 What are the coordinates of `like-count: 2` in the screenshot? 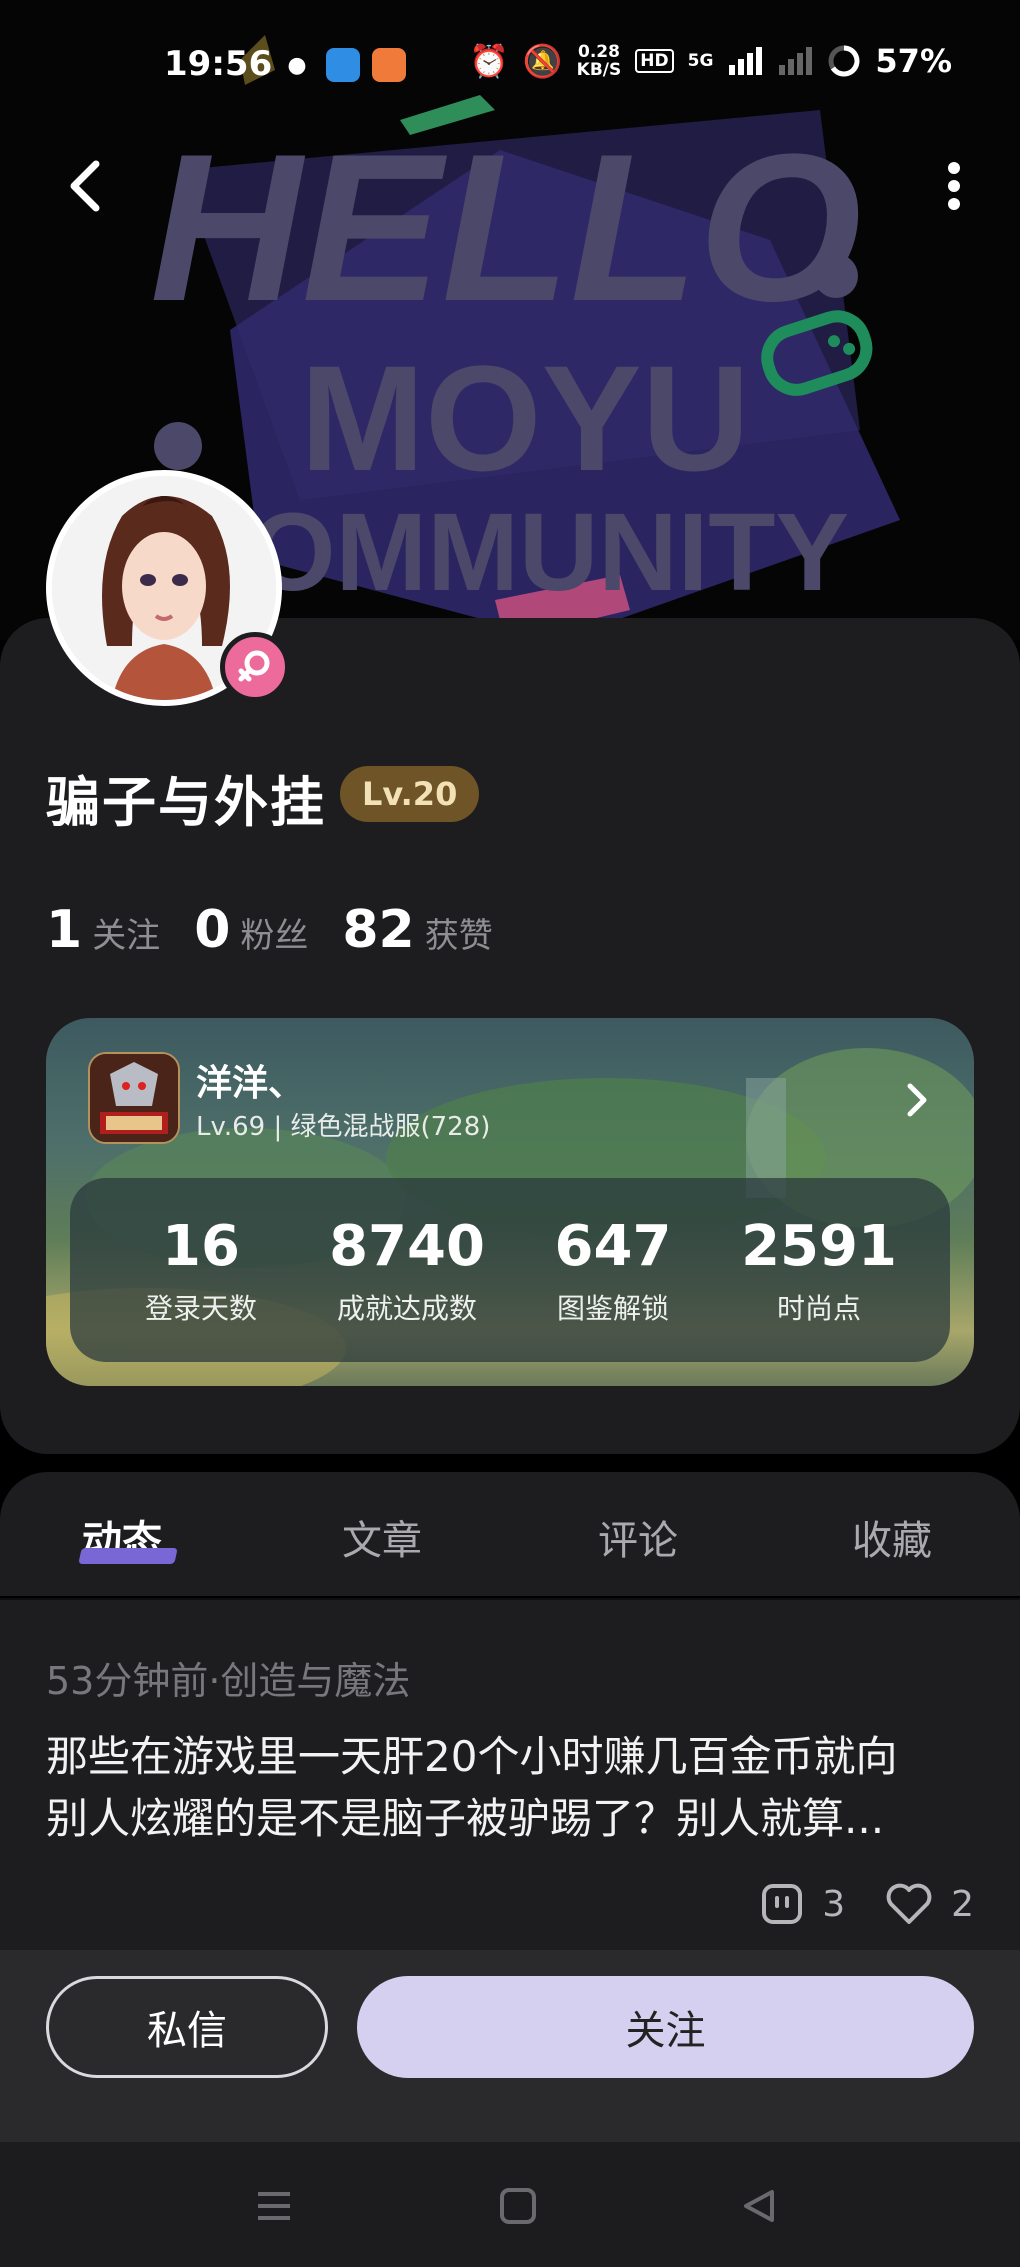 It's located at (962, 1904).